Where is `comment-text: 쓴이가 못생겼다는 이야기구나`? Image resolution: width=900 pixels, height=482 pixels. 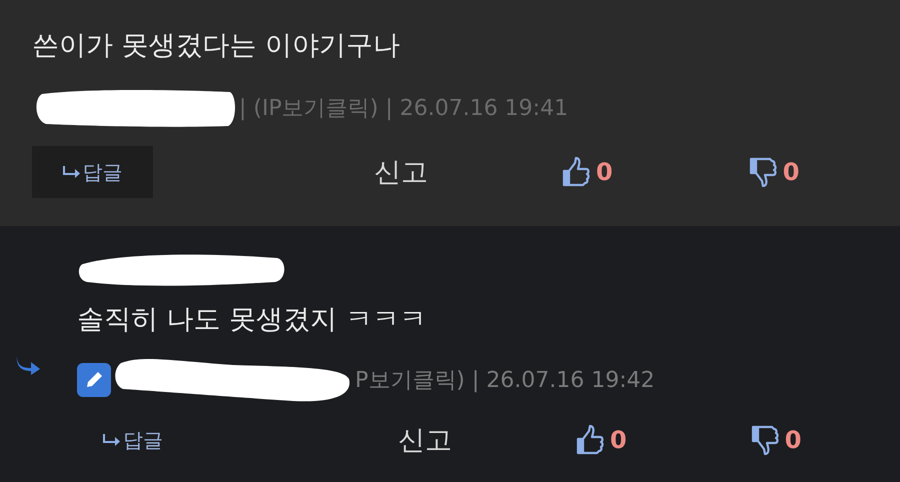 comment-text: 쓴이가 못생겼다는 이야기구나 is located at coordinates (217, 46).